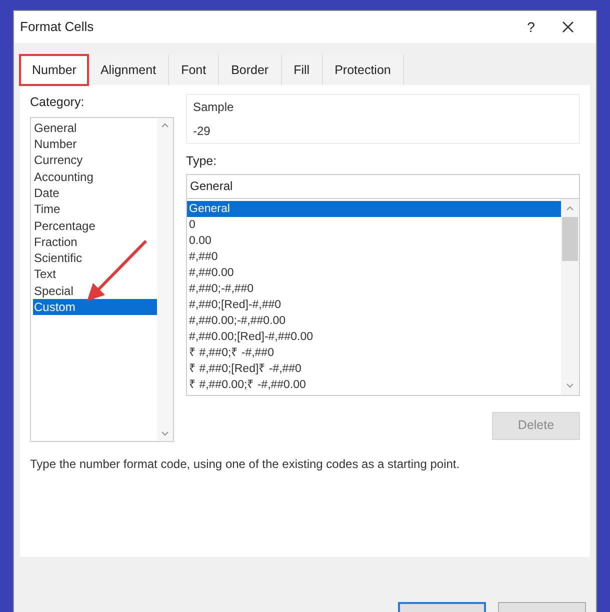 The height and width of the screenshot is (612, 610). I want to click on category-item: Text, so click(95, 274).